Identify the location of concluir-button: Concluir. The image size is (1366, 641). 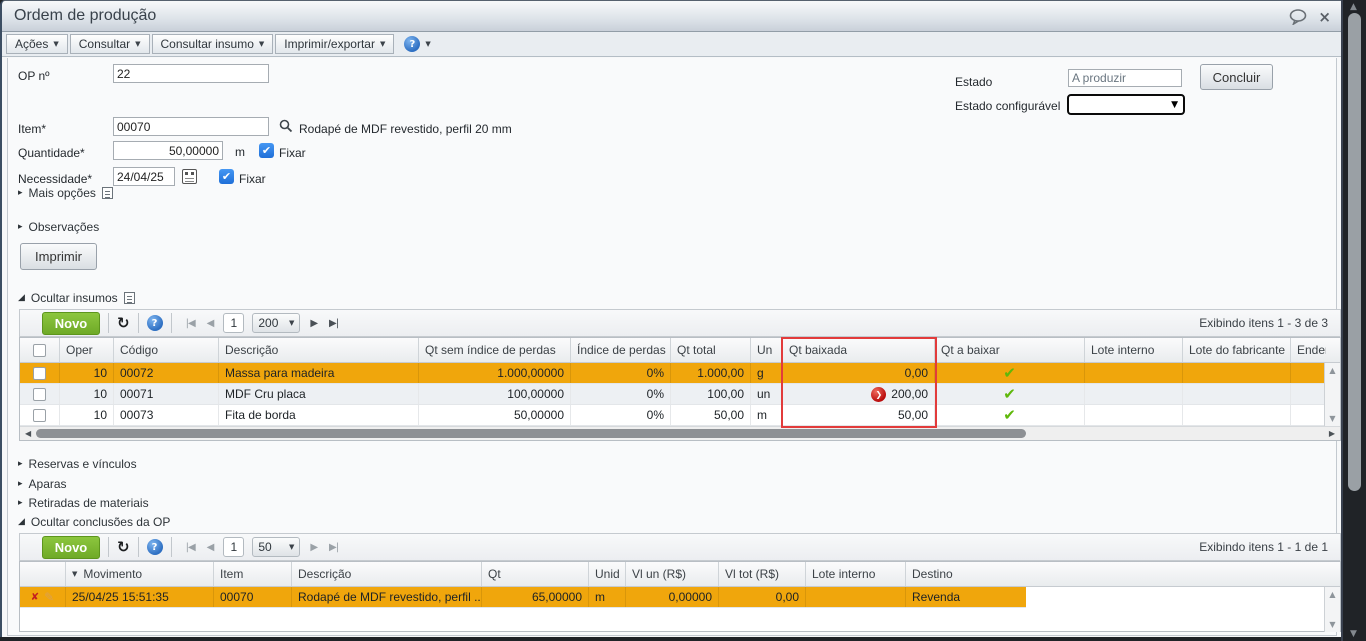
(1236, 77).